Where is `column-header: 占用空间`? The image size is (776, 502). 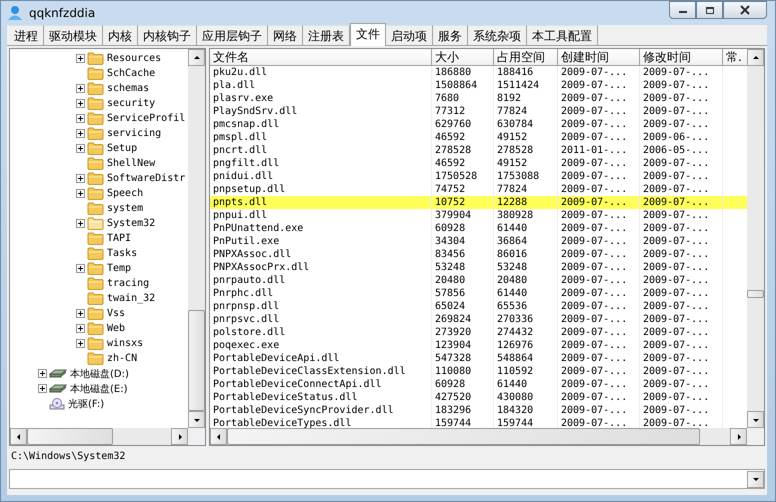
column-header: 占用空间 is located at coordinates (526, 57).